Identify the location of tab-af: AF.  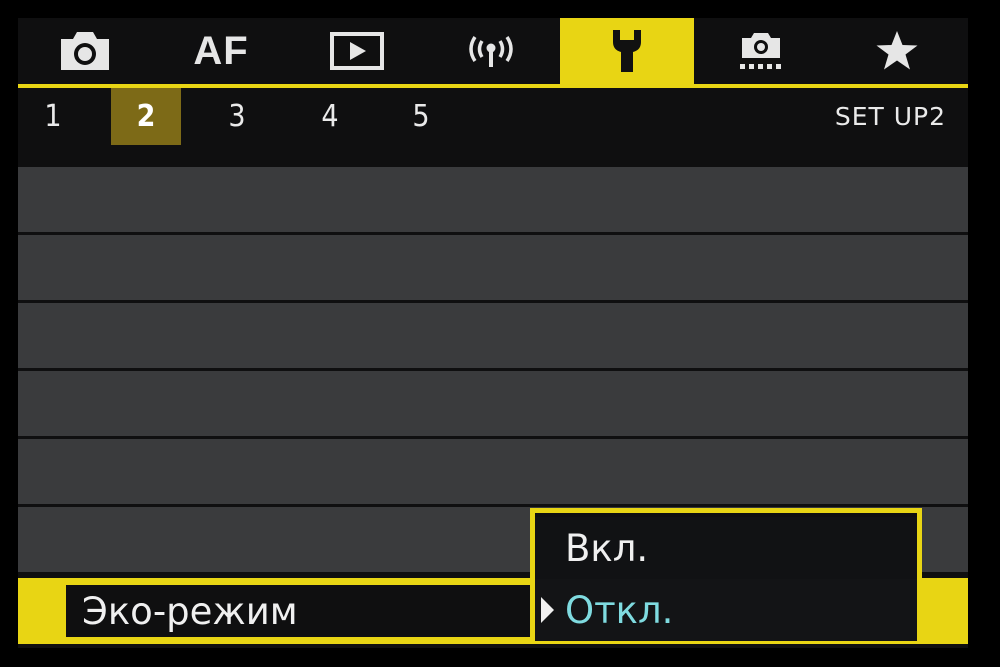
(221, 51).